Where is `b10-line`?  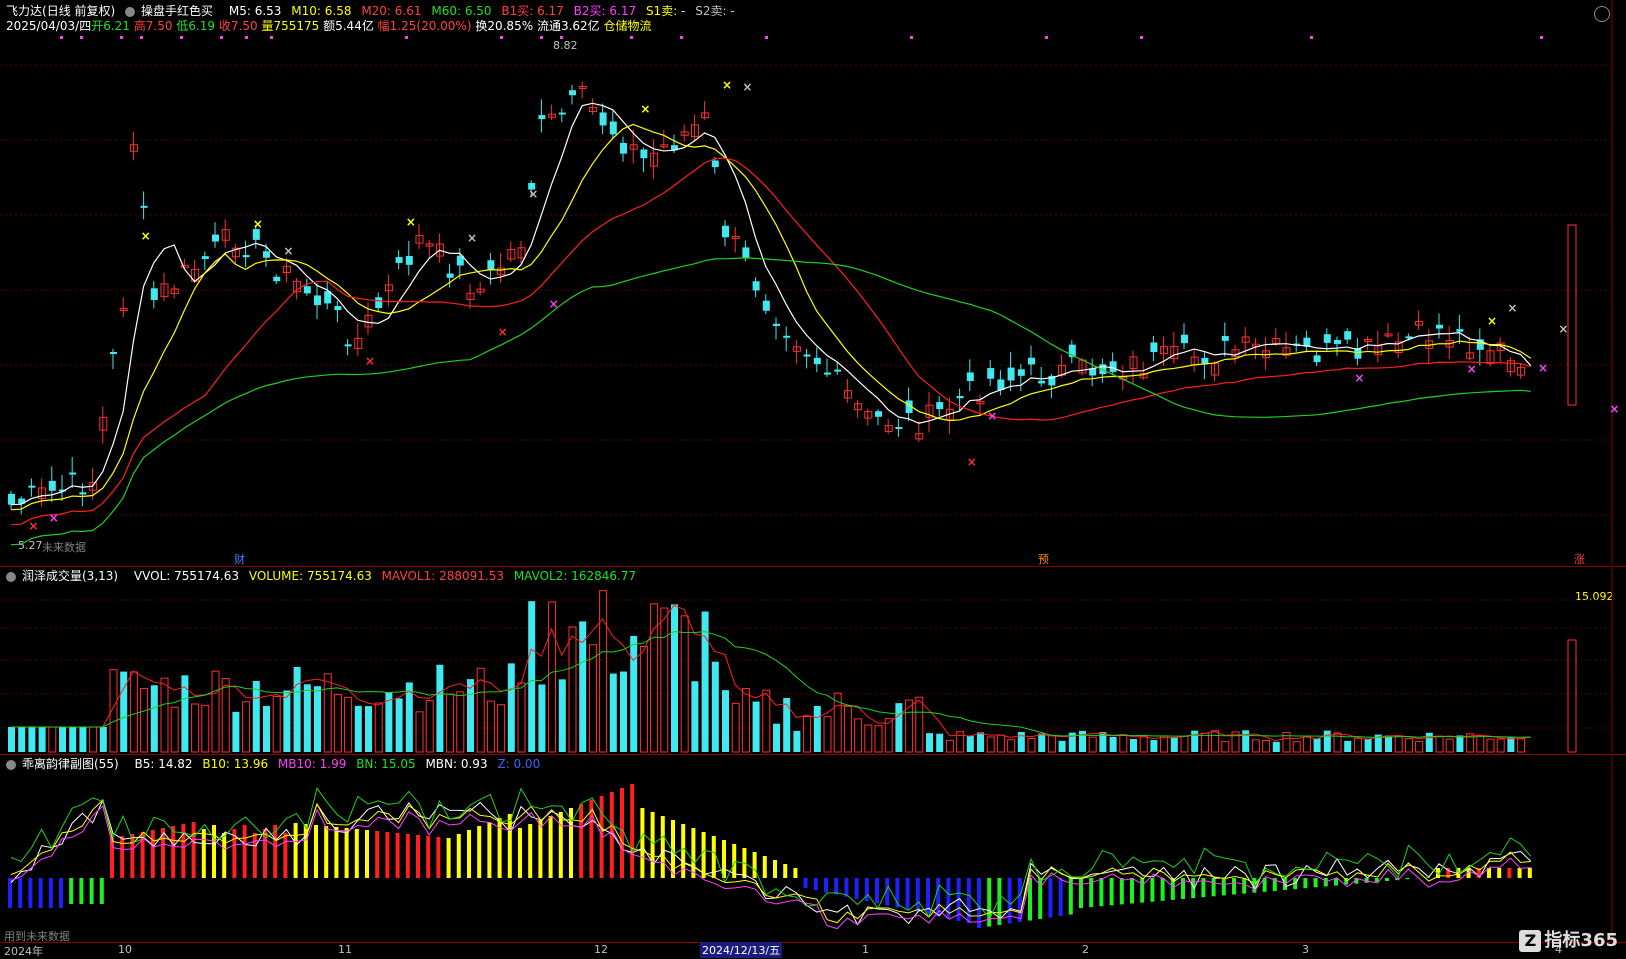 b10-line is located at coordinates (771, 861).